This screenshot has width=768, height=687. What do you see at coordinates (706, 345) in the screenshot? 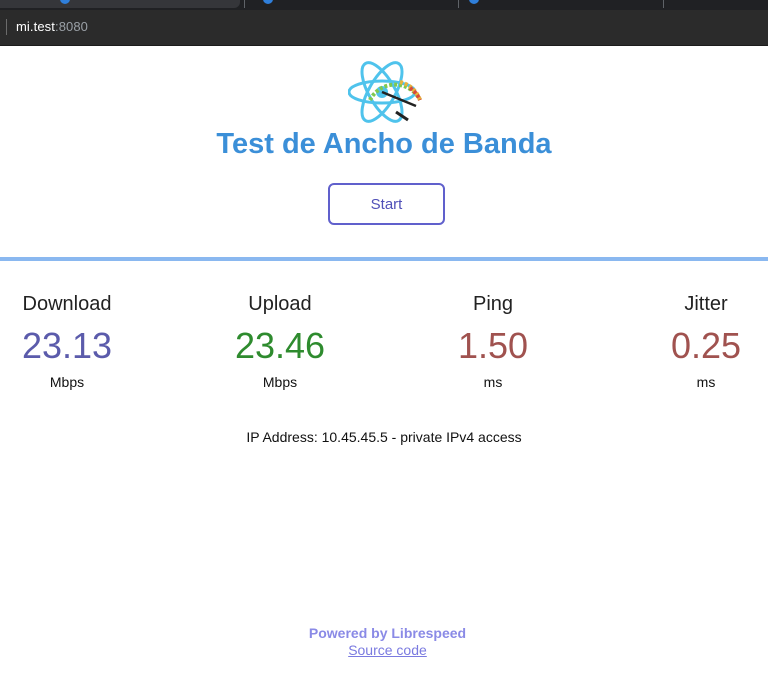
I see `metric-value: 0.25` at bounding box center [706, 345].